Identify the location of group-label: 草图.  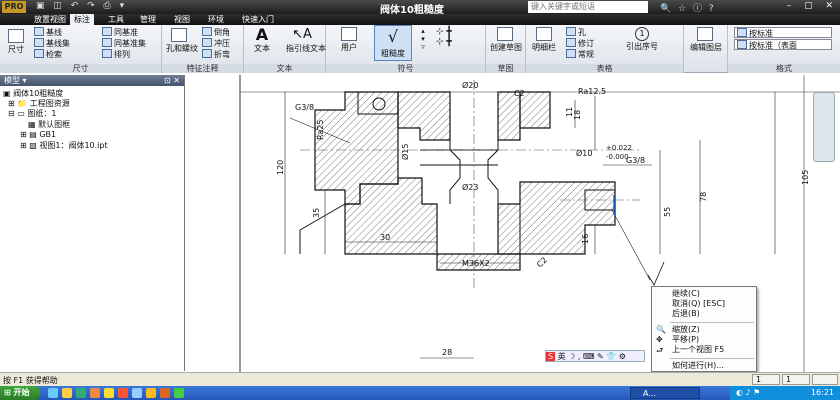
(505, 68).